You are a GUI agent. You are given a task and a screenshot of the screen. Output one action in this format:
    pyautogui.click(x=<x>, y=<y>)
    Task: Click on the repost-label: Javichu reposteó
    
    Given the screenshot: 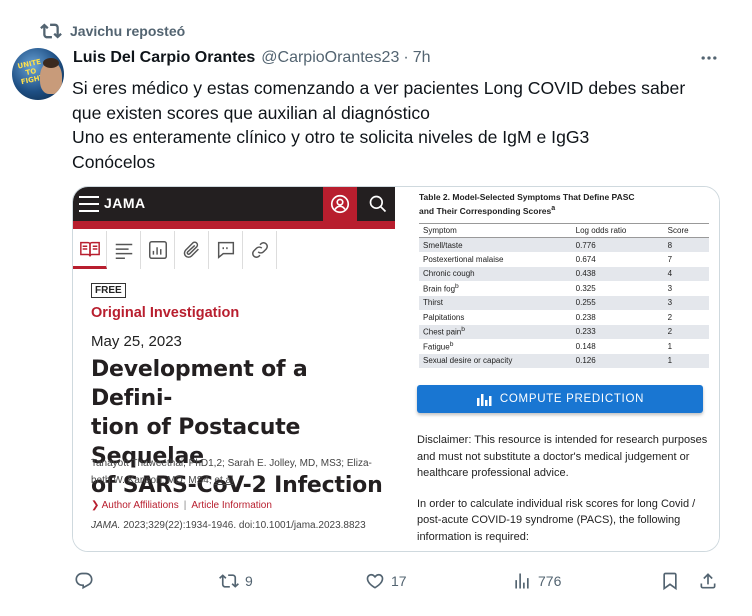 What is the action you would take?
    pyautogui.click(x=128, y=31)
    